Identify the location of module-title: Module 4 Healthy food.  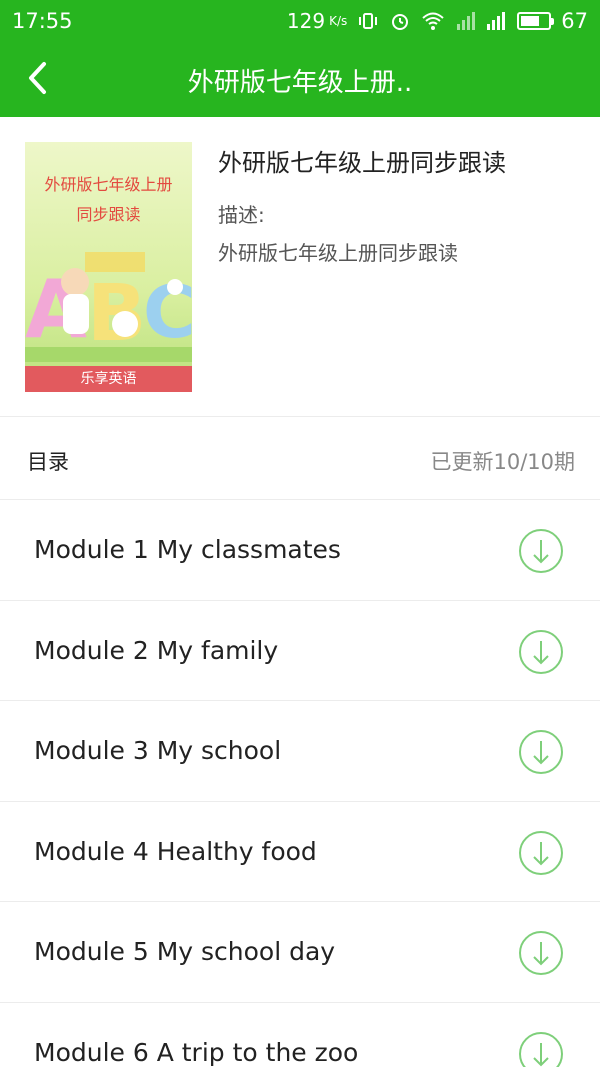
(175, 851).